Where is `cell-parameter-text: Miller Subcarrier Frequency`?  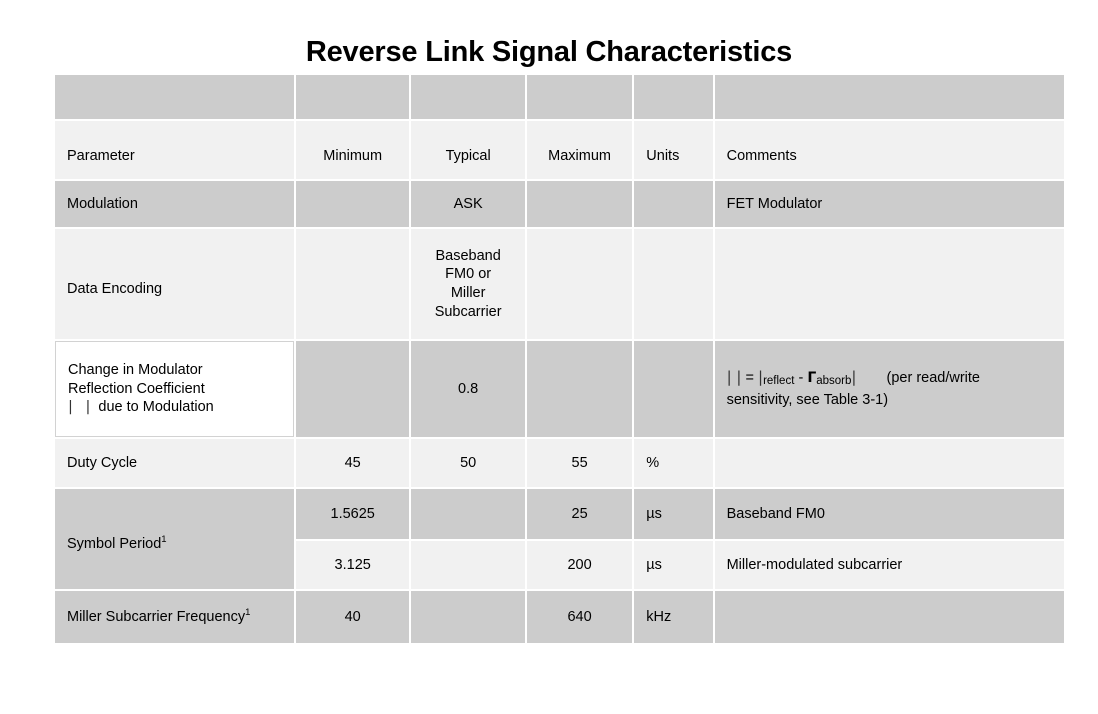 cell-parameter-text: Miller Subcarrier Frequency is located at coordinates (156, 616).